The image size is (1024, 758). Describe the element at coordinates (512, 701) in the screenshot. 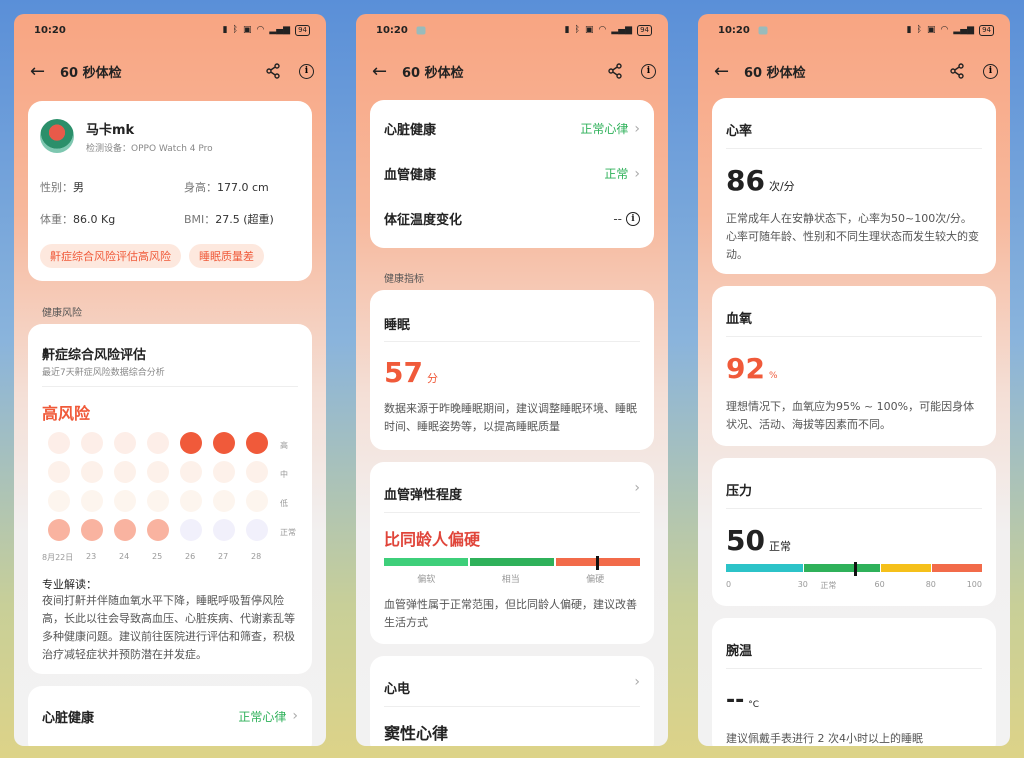

I see `ecg-card: 心电 › 窦性心律` at that location.